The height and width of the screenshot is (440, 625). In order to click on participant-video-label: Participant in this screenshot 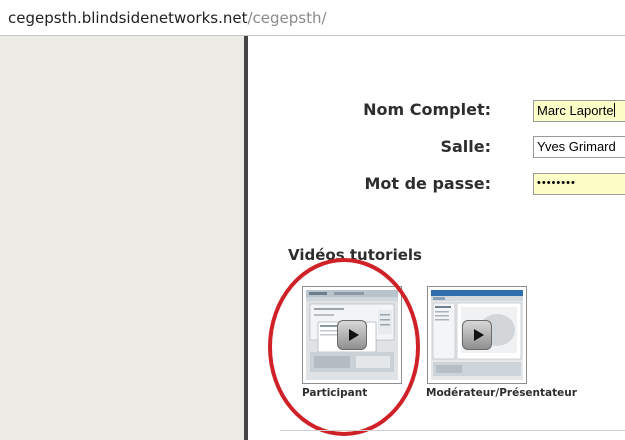, I will do `click(334, 393)`.